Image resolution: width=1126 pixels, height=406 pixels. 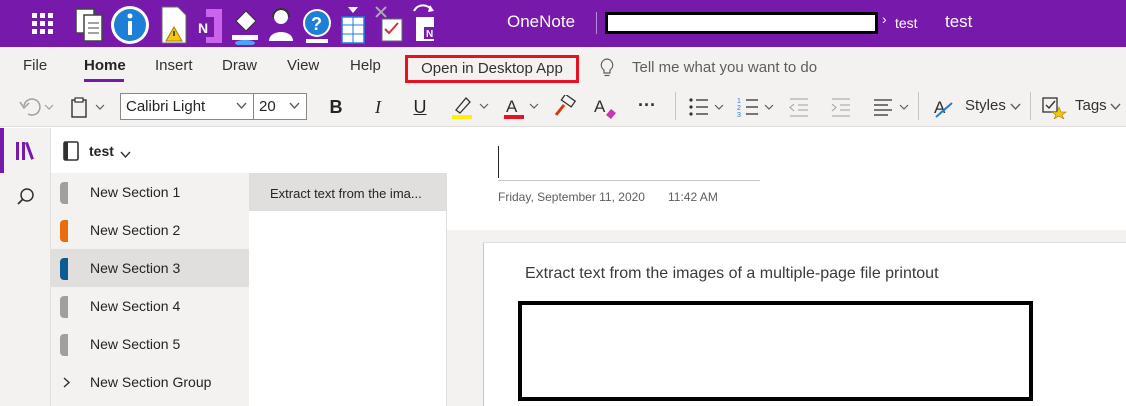 I want to click on font-name-value: Calibri Light, so click(x=166, y=106).